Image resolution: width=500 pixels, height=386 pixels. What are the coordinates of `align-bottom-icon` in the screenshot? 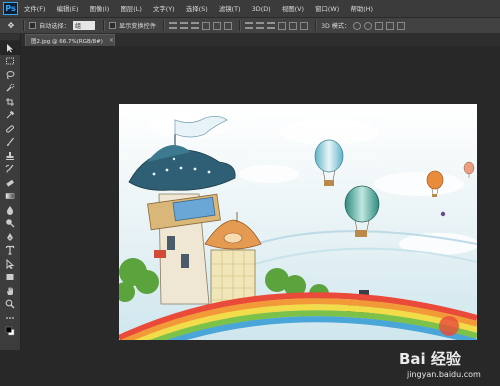 It's located at (195, 25).